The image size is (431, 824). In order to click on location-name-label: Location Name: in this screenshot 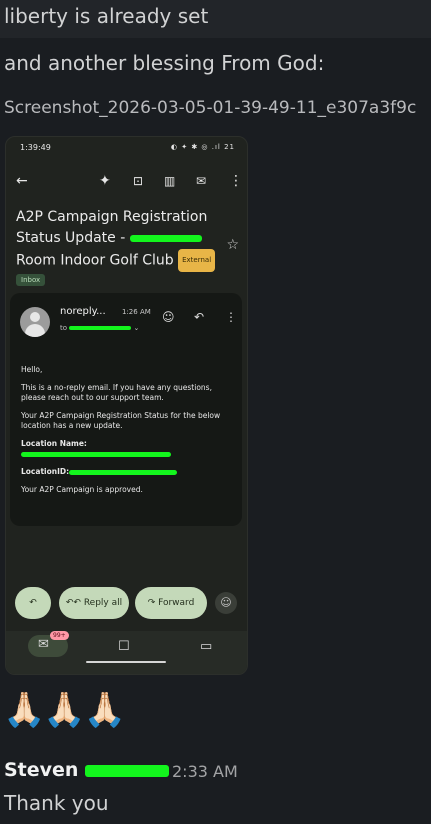, I will do `click(54, 443)`.